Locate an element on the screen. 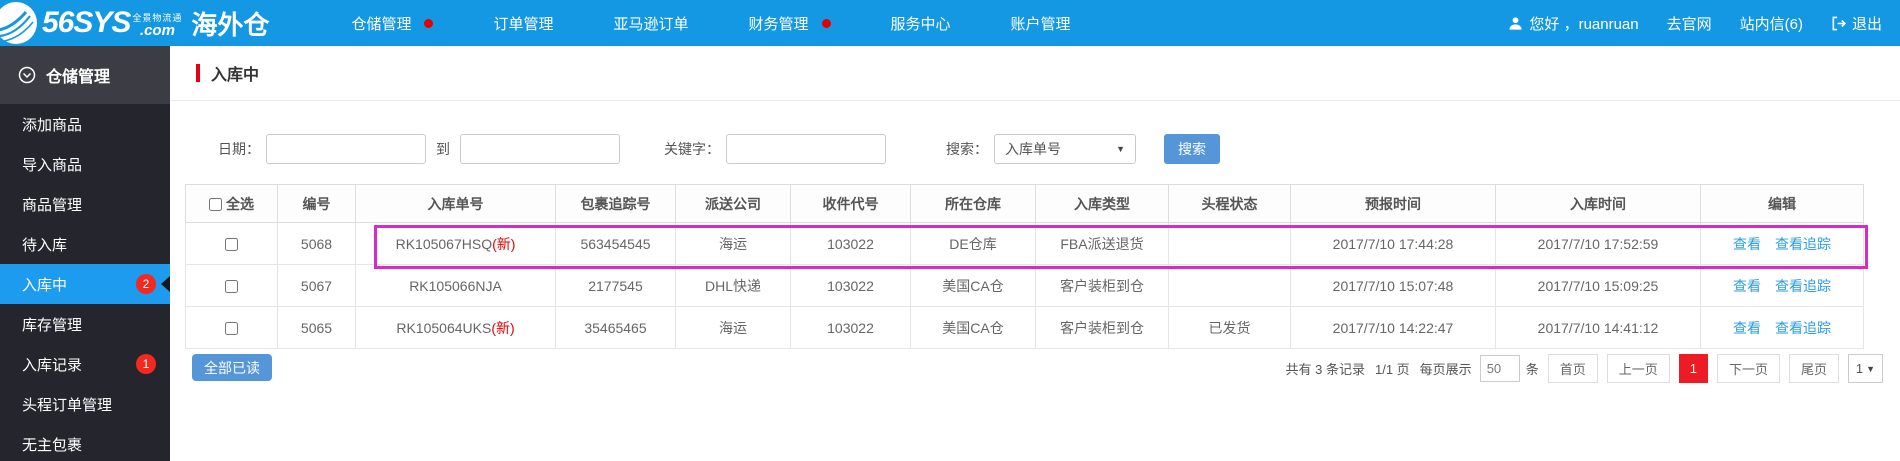  sidebar-item-import-product: 导入商品 is located at coordinates (85, 164).